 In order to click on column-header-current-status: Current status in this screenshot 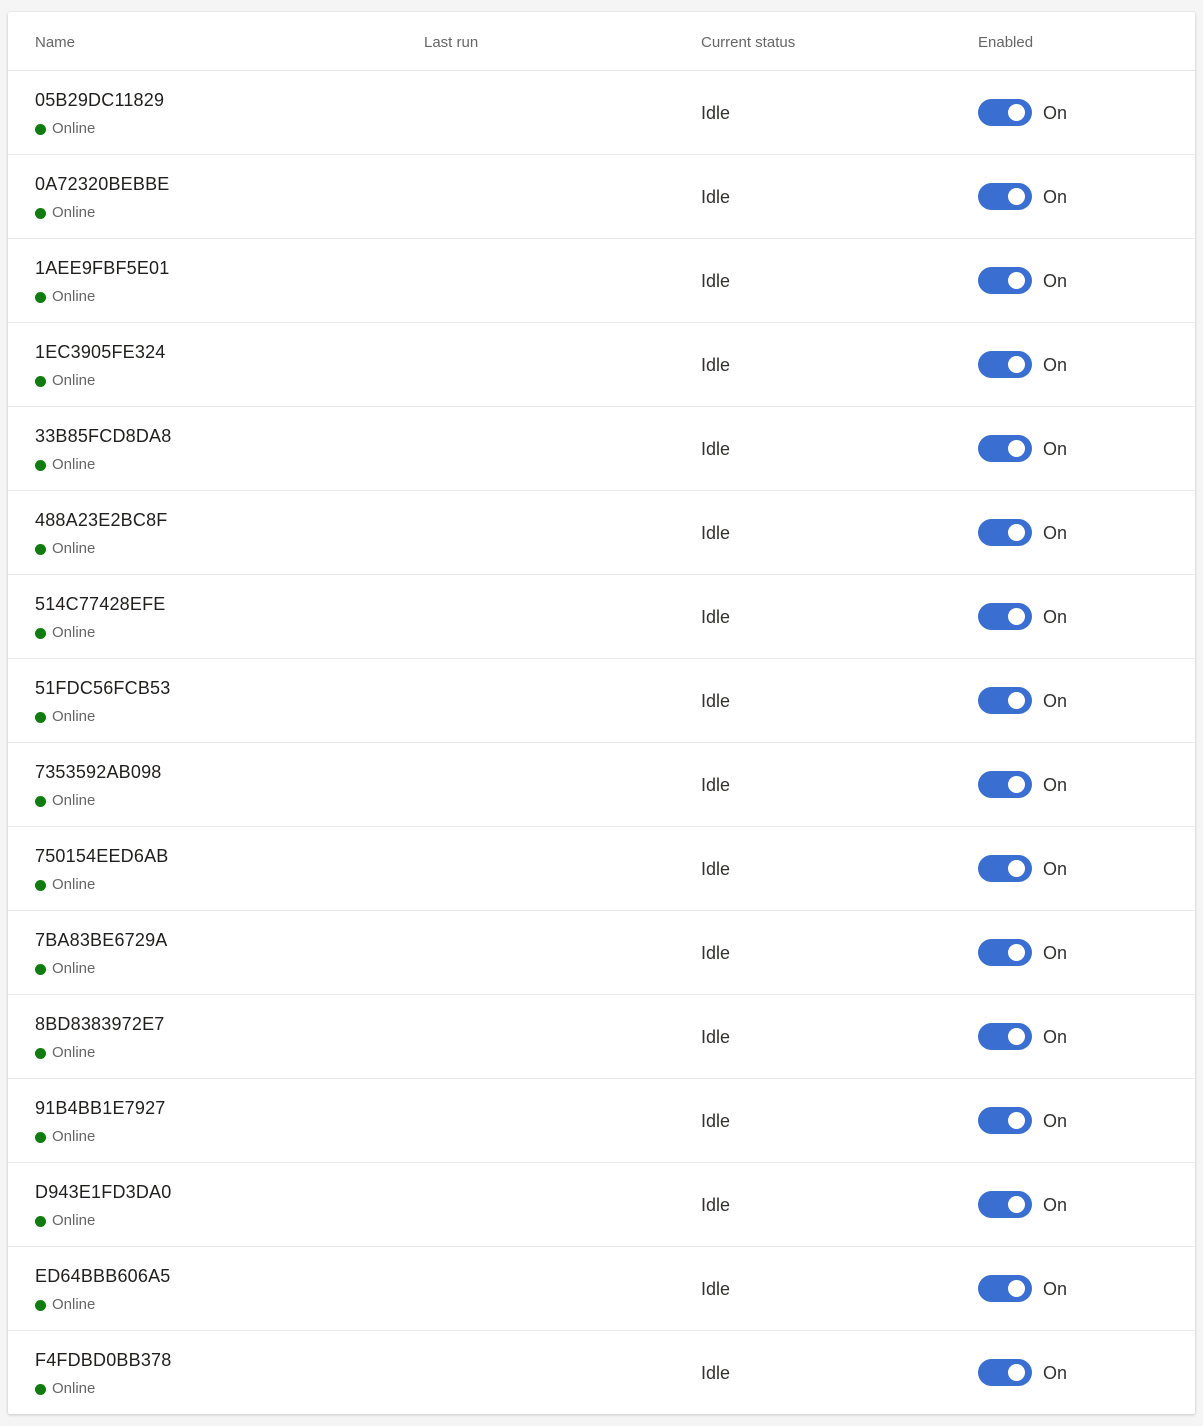, I will do `click(748, 43)`.